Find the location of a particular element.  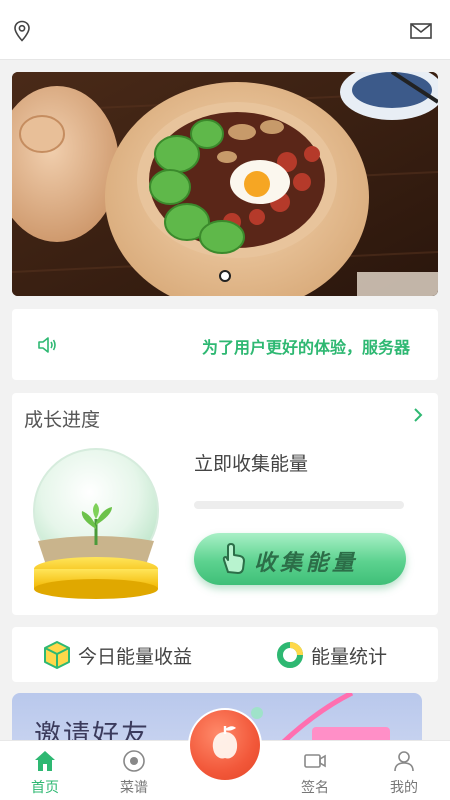

energy-stats-bar: 今日能量收益 能量统计 is located at coordinates (225, 654).